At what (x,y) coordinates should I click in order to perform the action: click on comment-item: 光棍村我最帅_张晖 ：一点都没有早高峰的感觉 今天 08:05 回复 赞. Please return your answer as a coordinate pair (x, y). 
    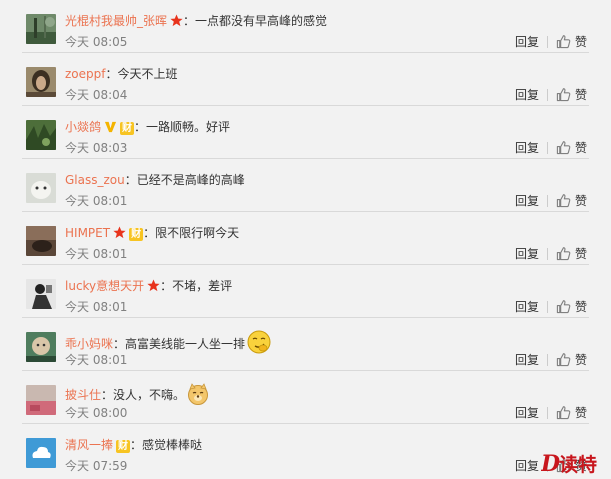
    Looking at the image, I should click on (305, 26).